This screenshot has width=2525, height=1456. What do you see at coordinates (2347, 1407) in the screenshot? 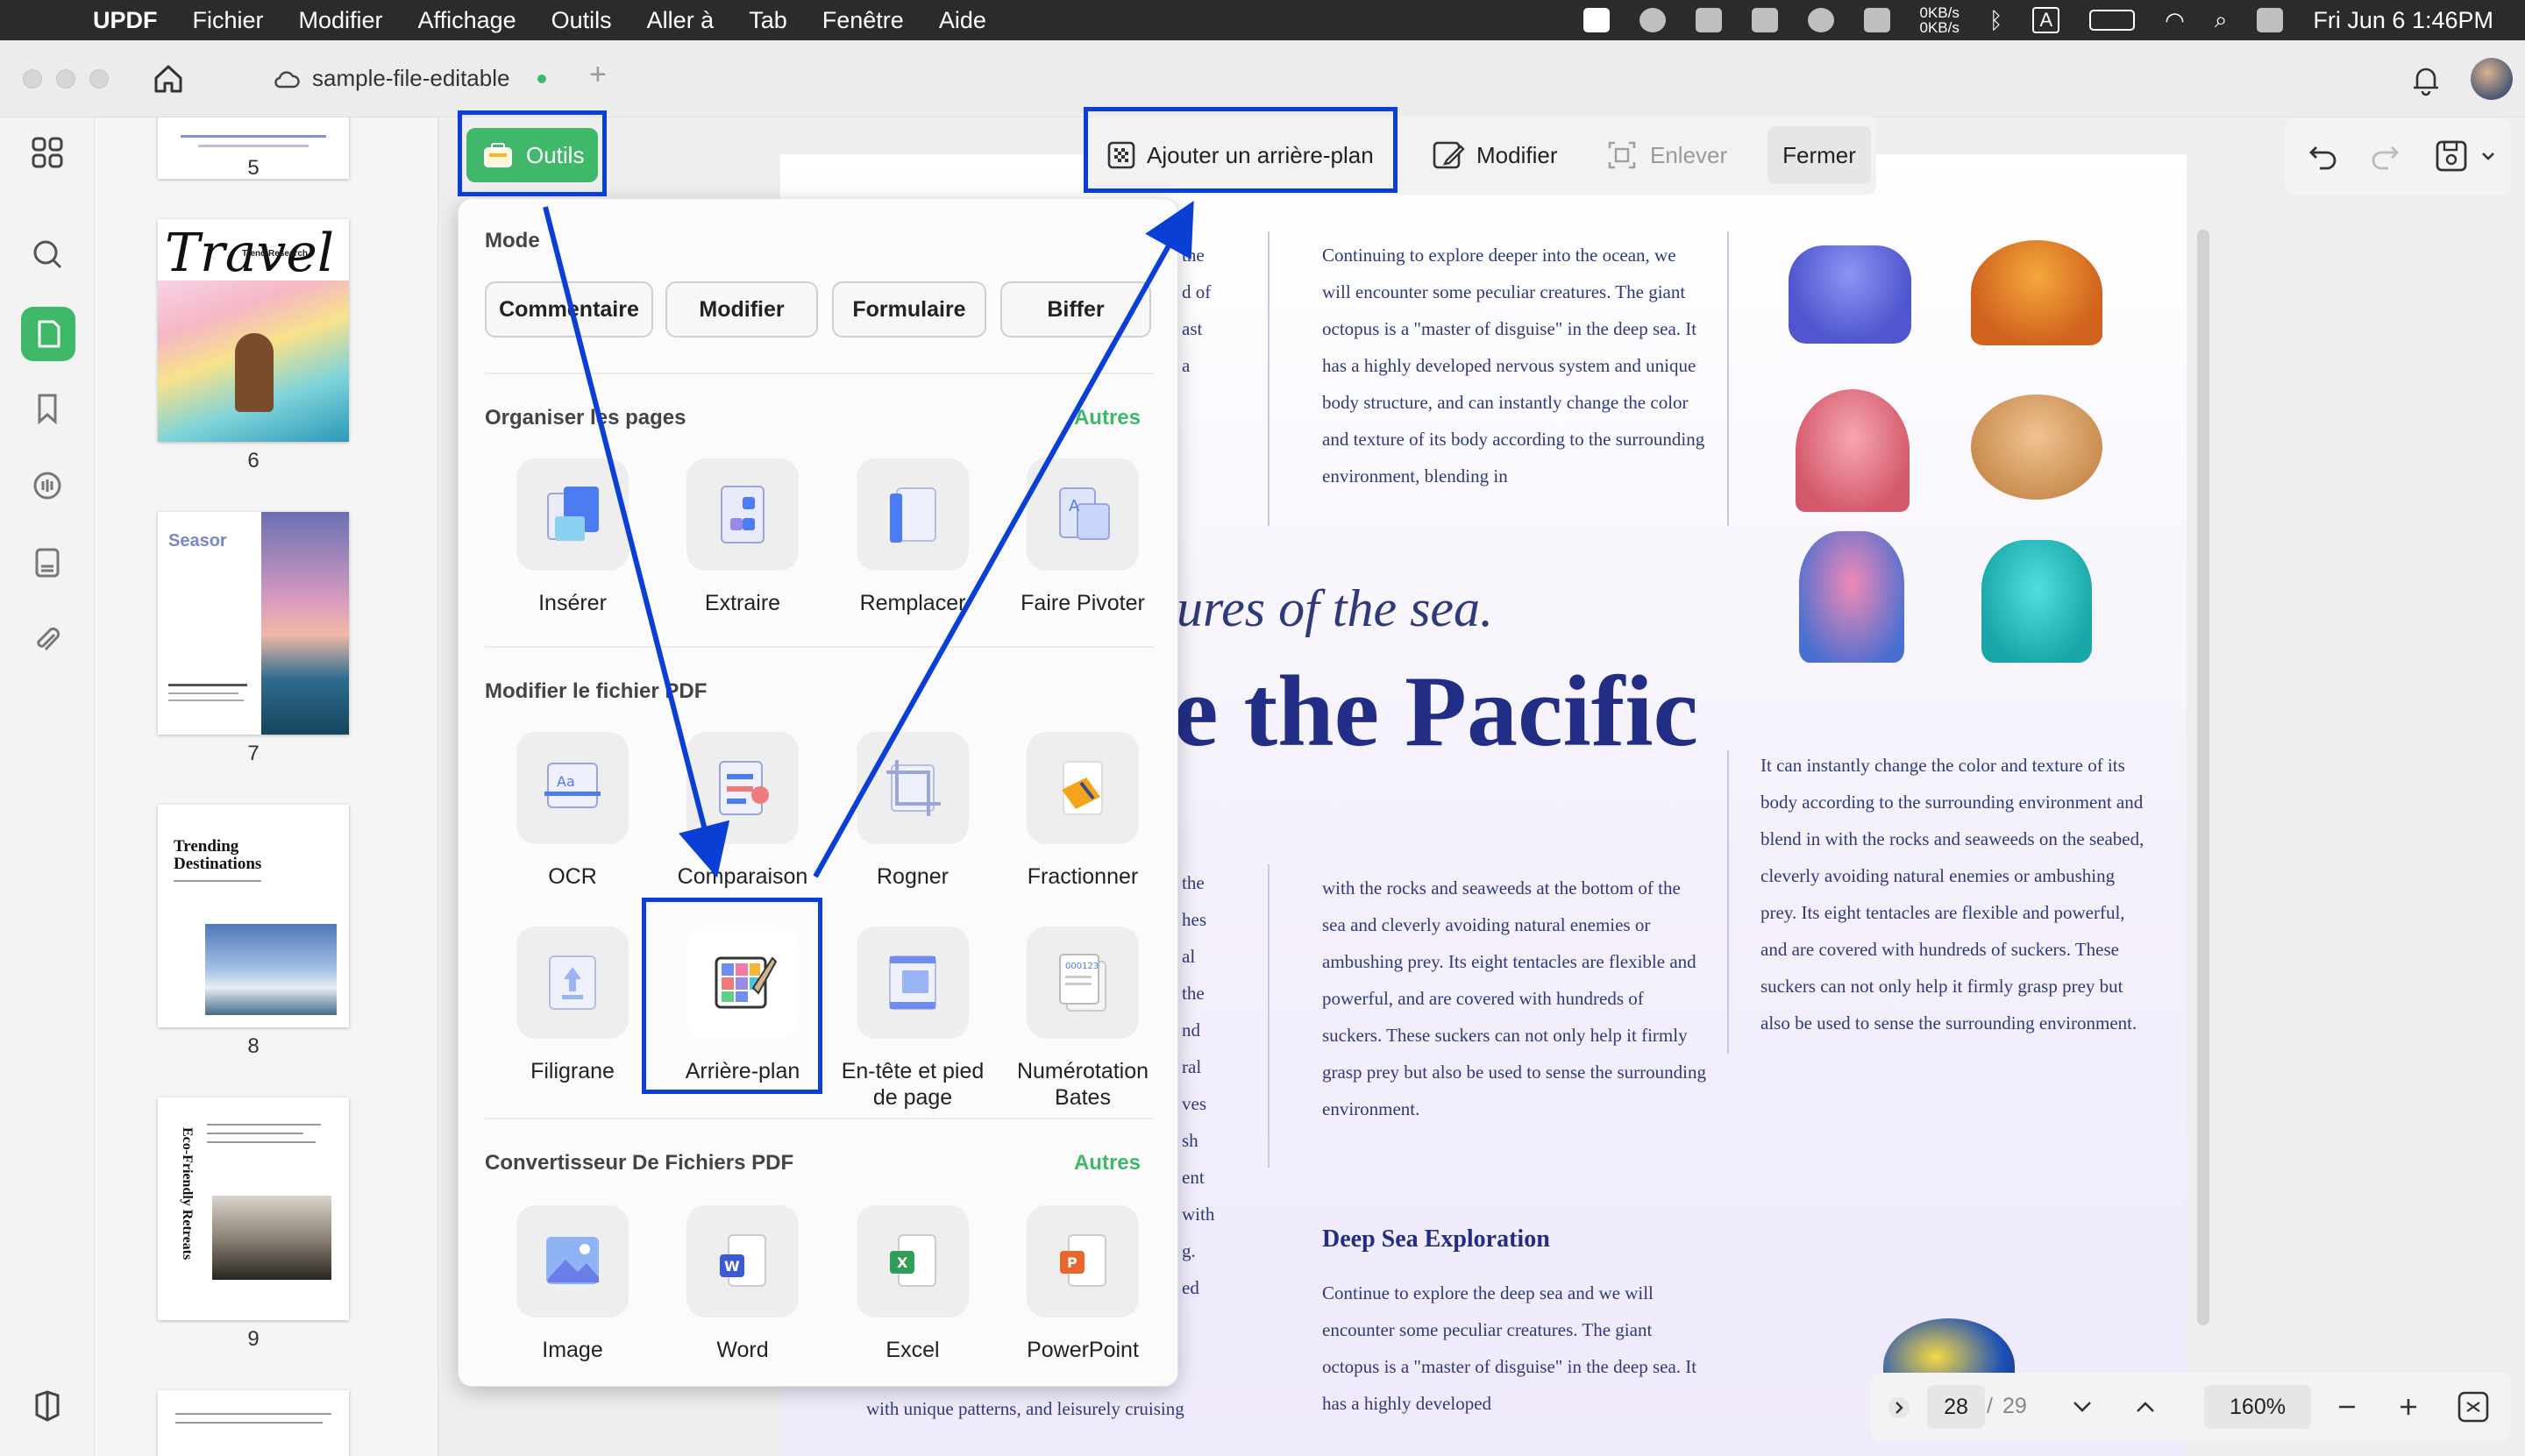
I see `zoom-out-icon` at bounding box center [2347, 1407].